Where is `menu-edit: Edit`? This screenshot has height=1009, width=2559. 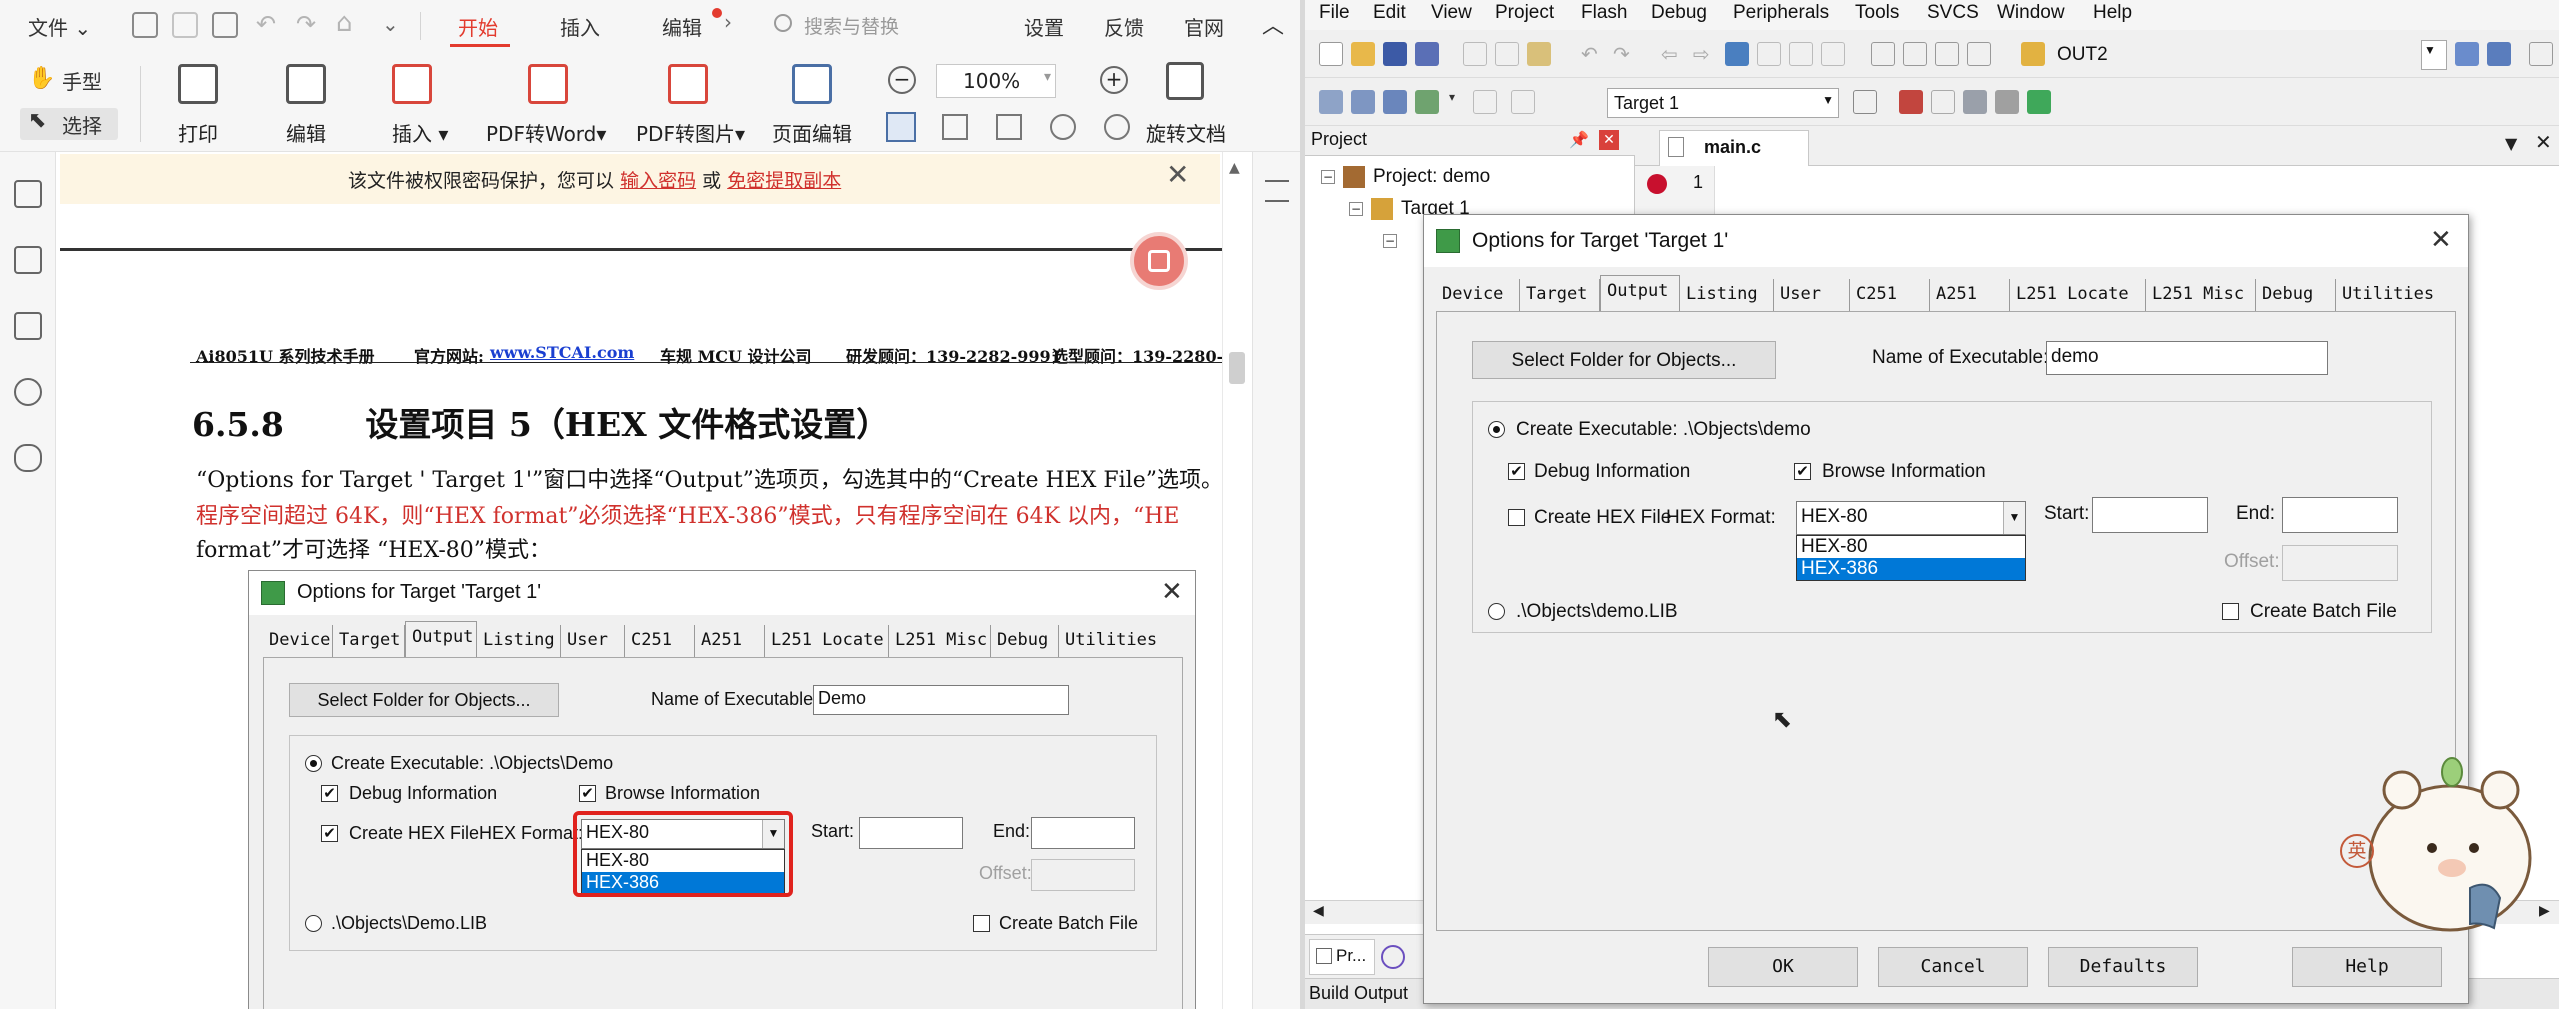
menu-edit: Edit is located at coordinates (1389, 13).